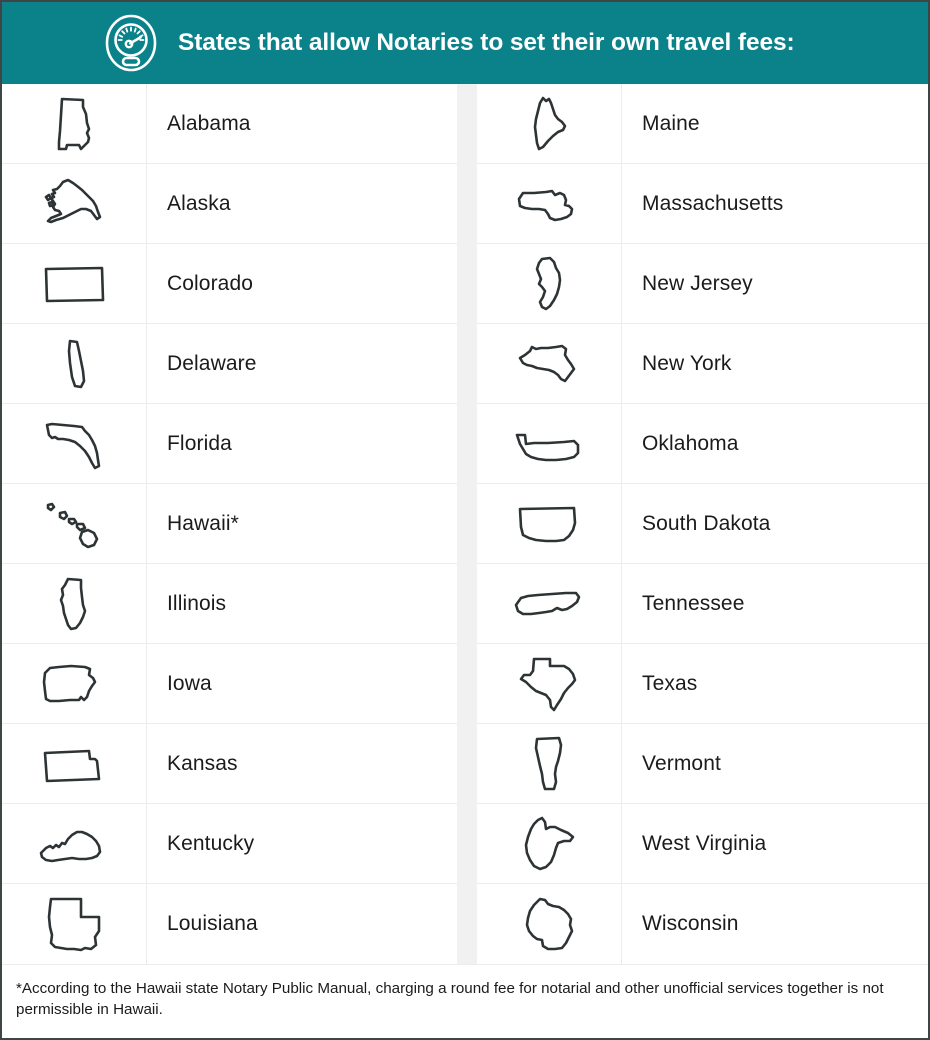  Describe the element at coordinates (74, 683) in the screenshot. I see `iowa-outline-icon` at that location.